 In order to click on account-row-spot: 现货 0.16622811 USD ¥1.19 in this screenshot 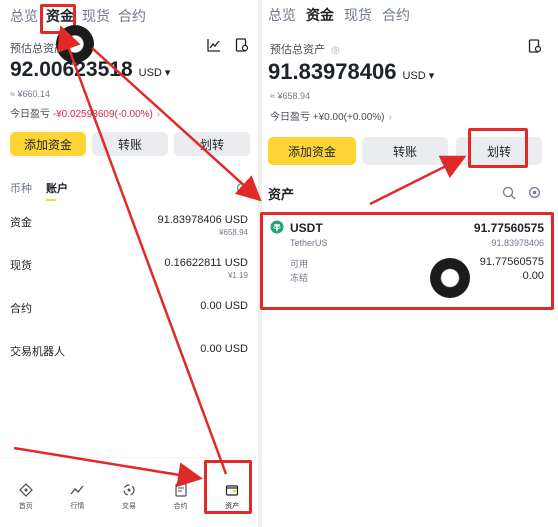, I will do `click(129, 271)`.